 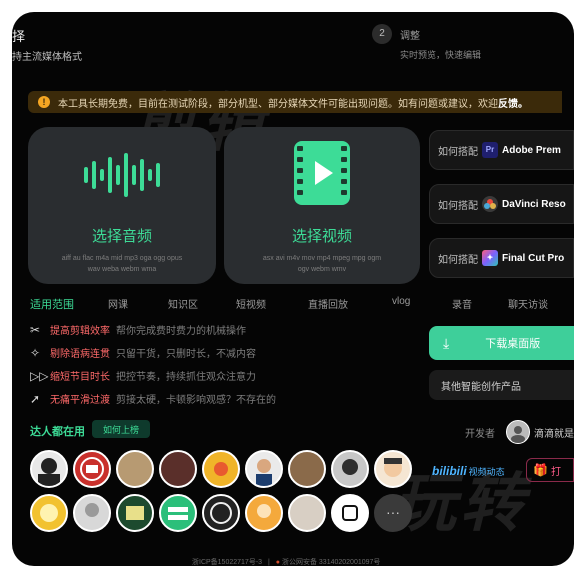 What do you see at coordinates (490, 204) in the screenshot?
I see `davinci-icon` at bounding box center [490, 204].